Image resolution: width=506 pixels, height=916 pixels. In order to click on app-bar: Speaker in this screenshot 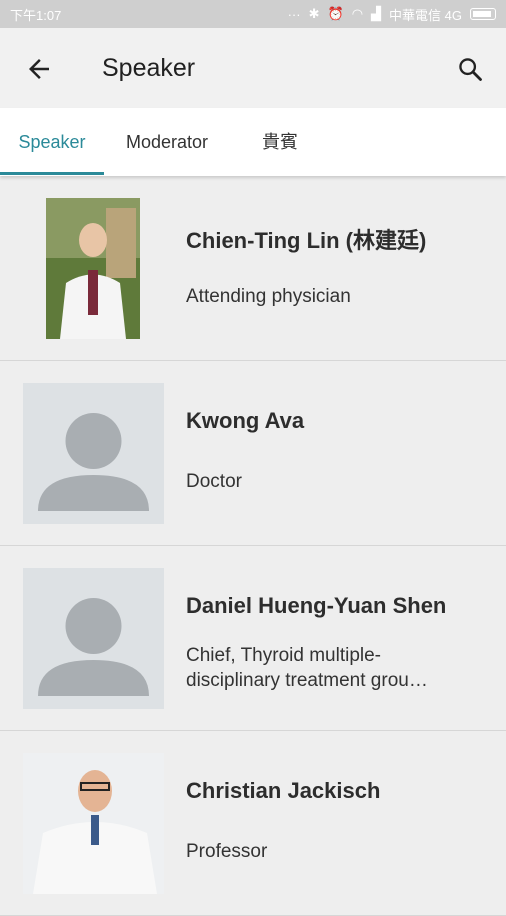, I will do `click(253, 68)`.